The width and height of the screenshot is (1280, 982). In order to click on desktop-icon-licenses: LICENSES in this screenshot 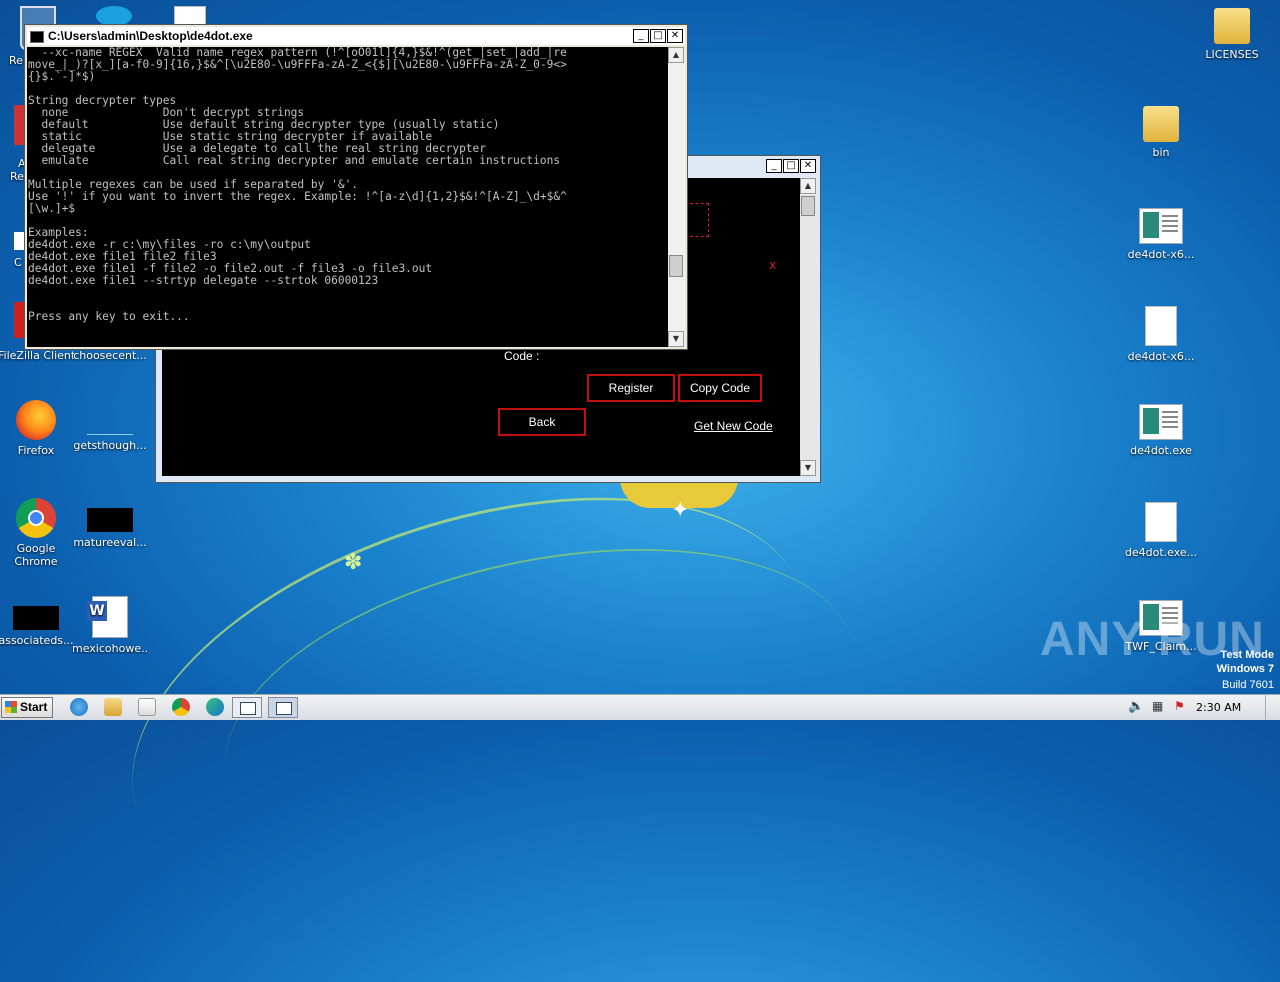, I will do `click(1232, 34)`.